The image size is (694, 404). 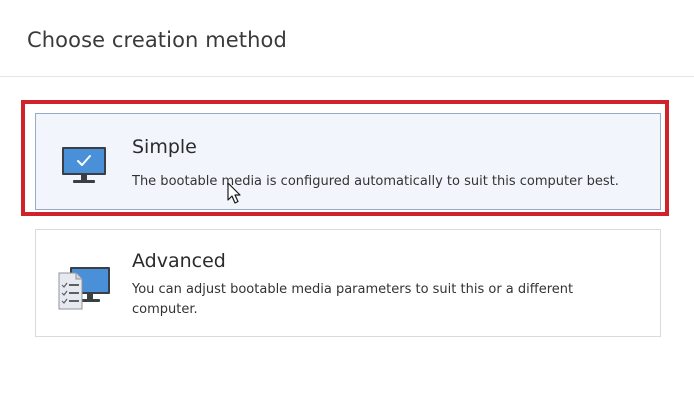 What do you see at coordinates (347, 76) in the screenshot?
I see `title-divider` at bounding box center [347, 76].